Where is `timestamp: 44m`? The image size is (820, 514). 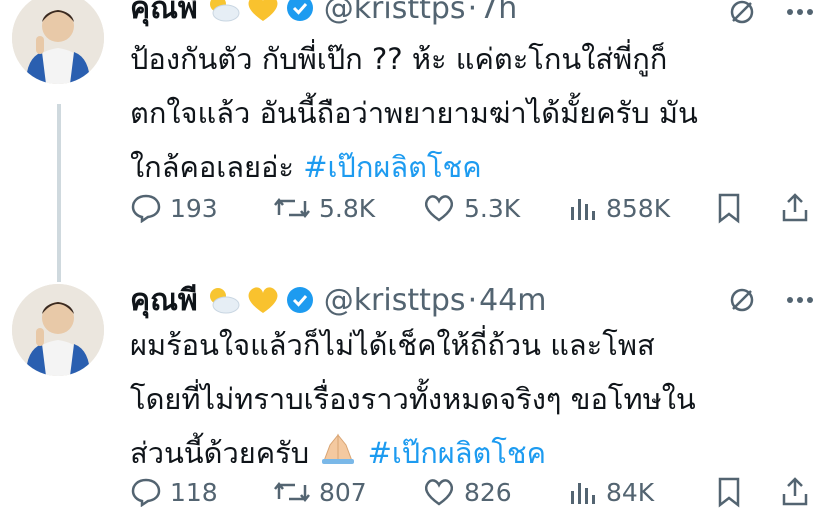 timestamp: 44m is located at coordinates (512, 300).